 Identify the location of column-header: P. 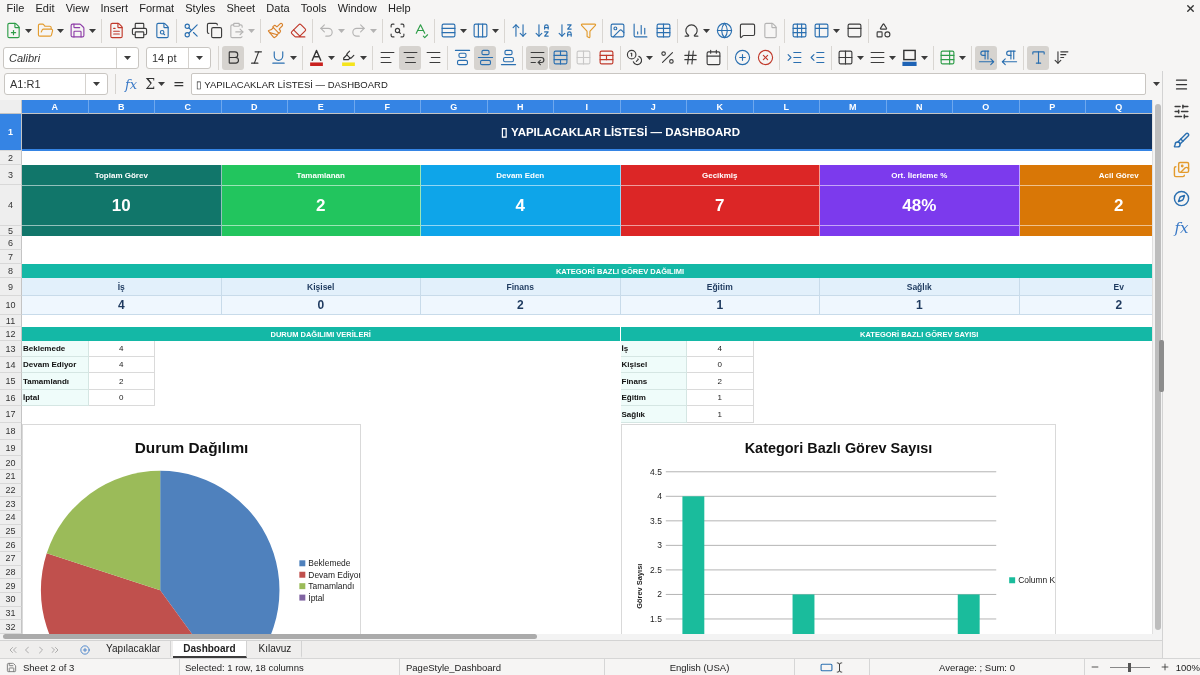
(1052, 107).